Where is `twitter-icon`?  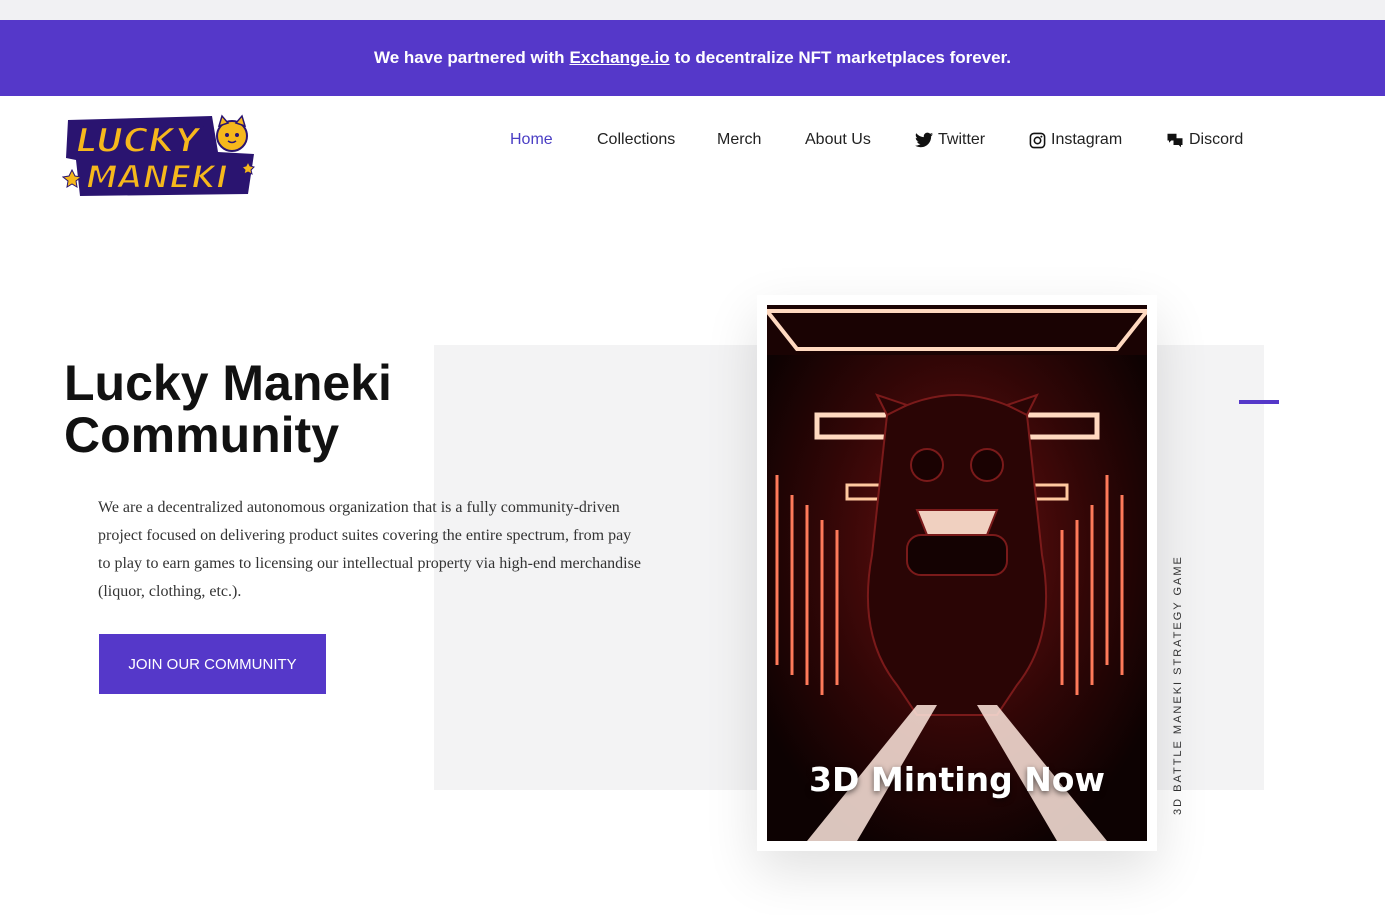
twitter-icon is located at coordinates (924, 140).